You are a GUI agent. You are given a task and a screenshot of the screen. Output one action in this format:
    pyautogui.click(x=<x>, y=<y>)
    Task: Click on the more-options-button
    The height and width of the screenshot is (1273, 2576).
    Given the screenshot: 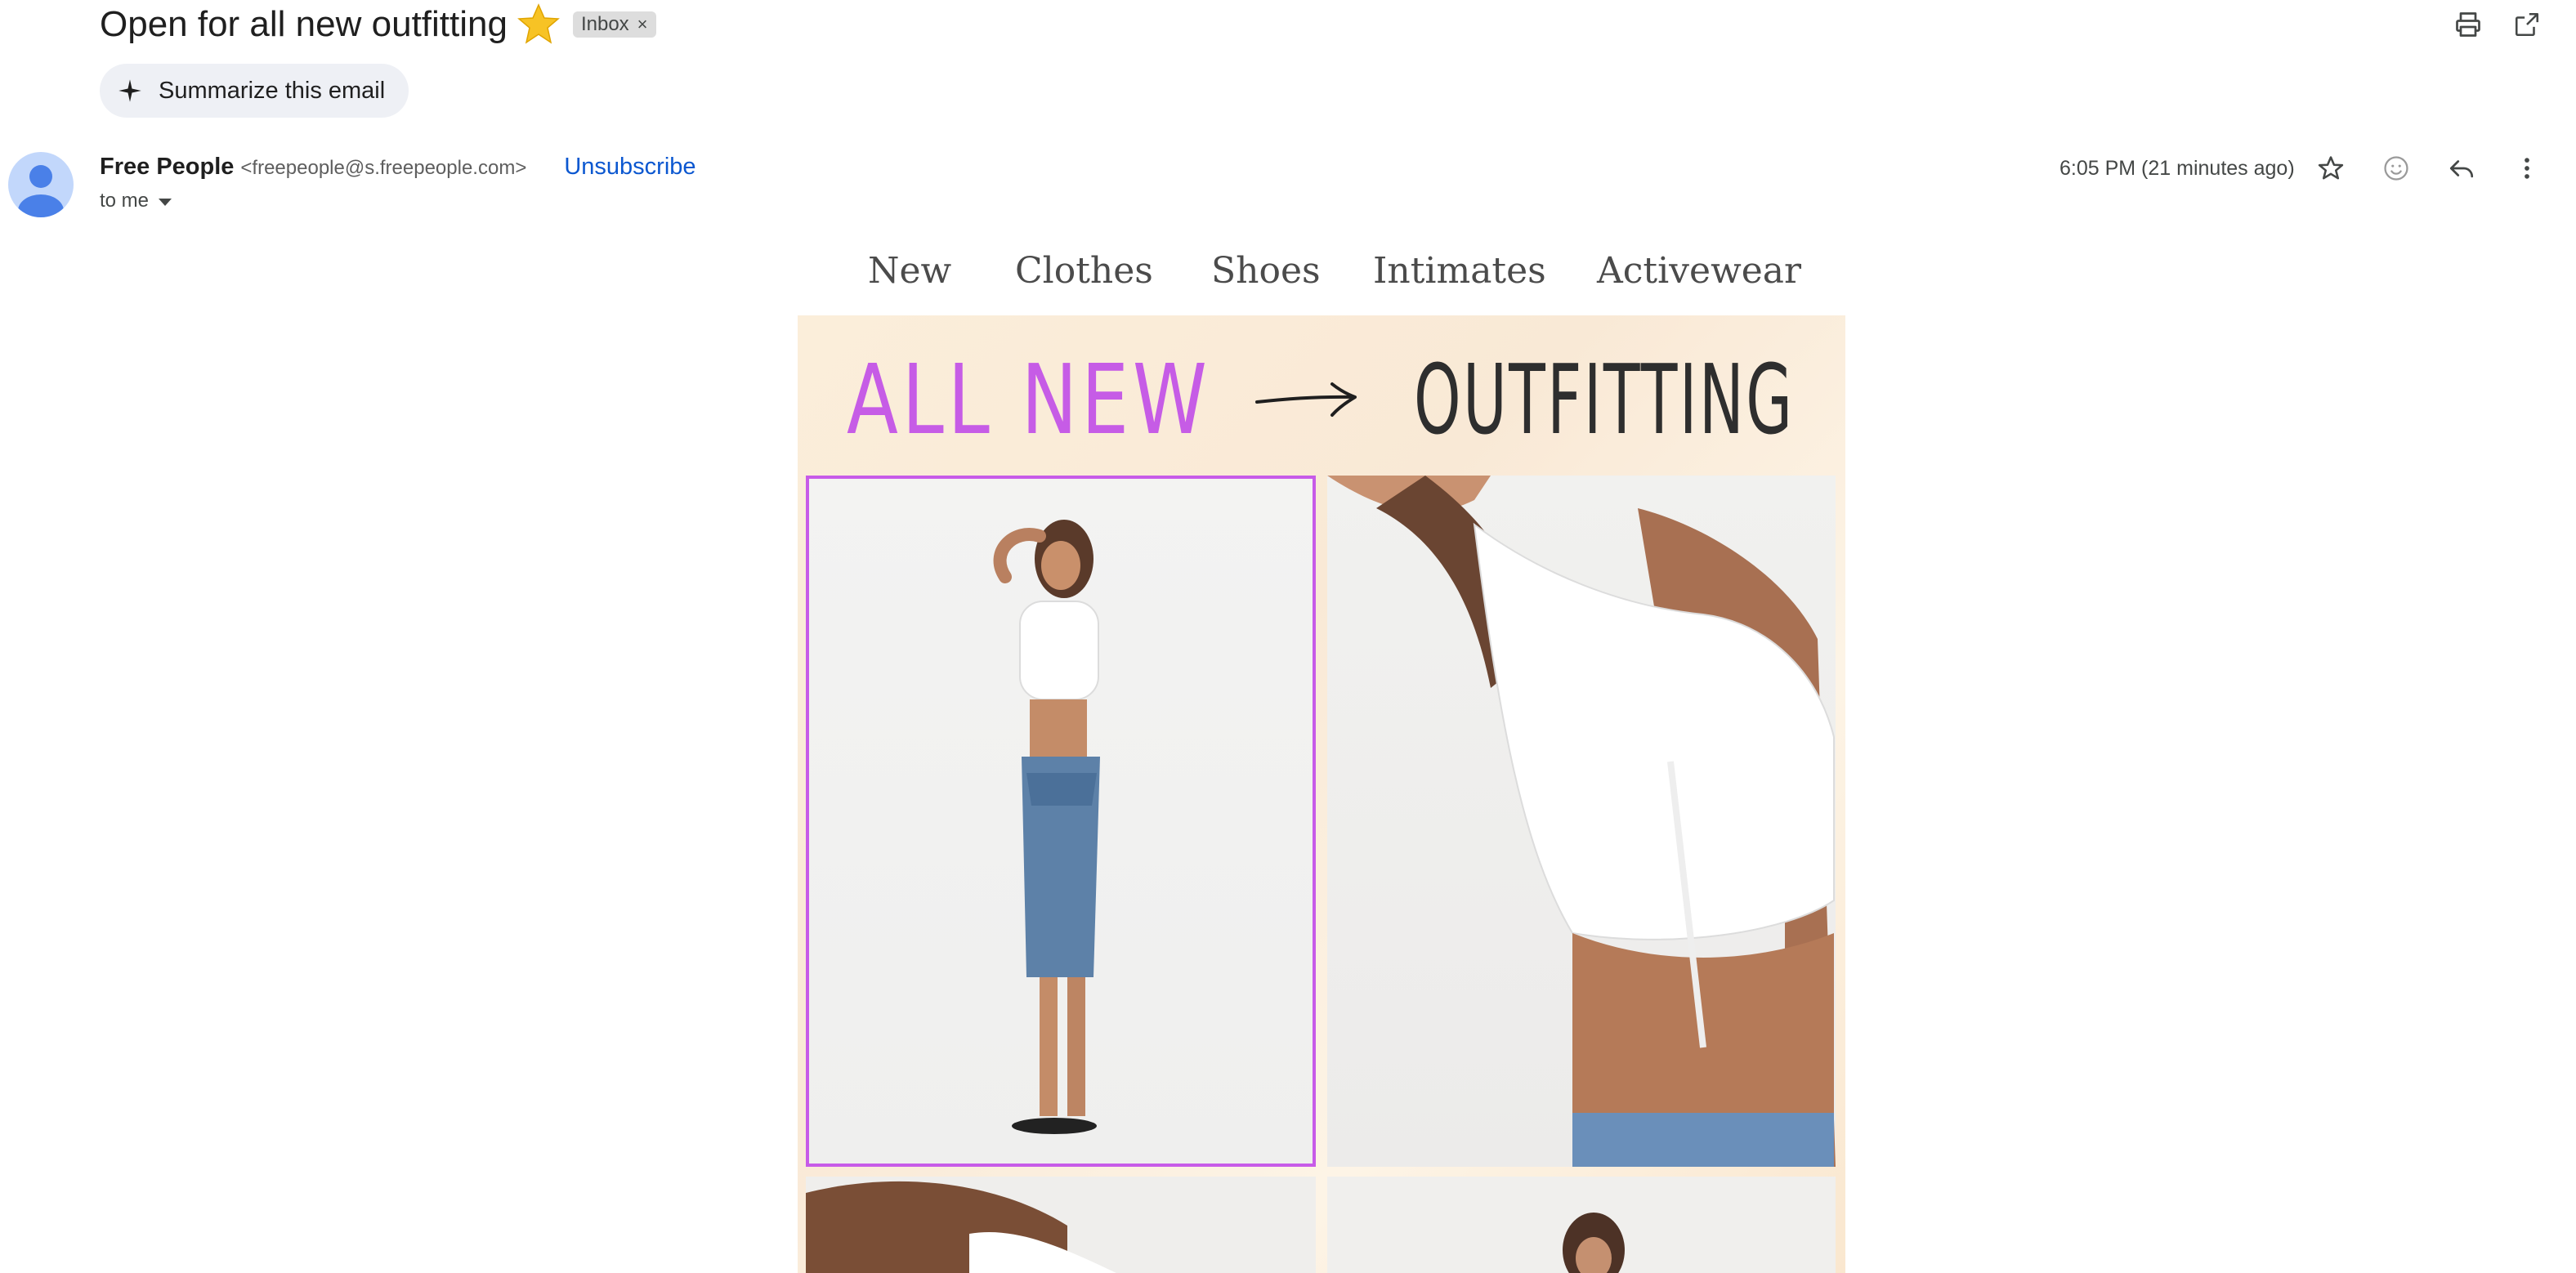 What is the action you would take?
    pyautogui.click(x=2527, y=168)
    